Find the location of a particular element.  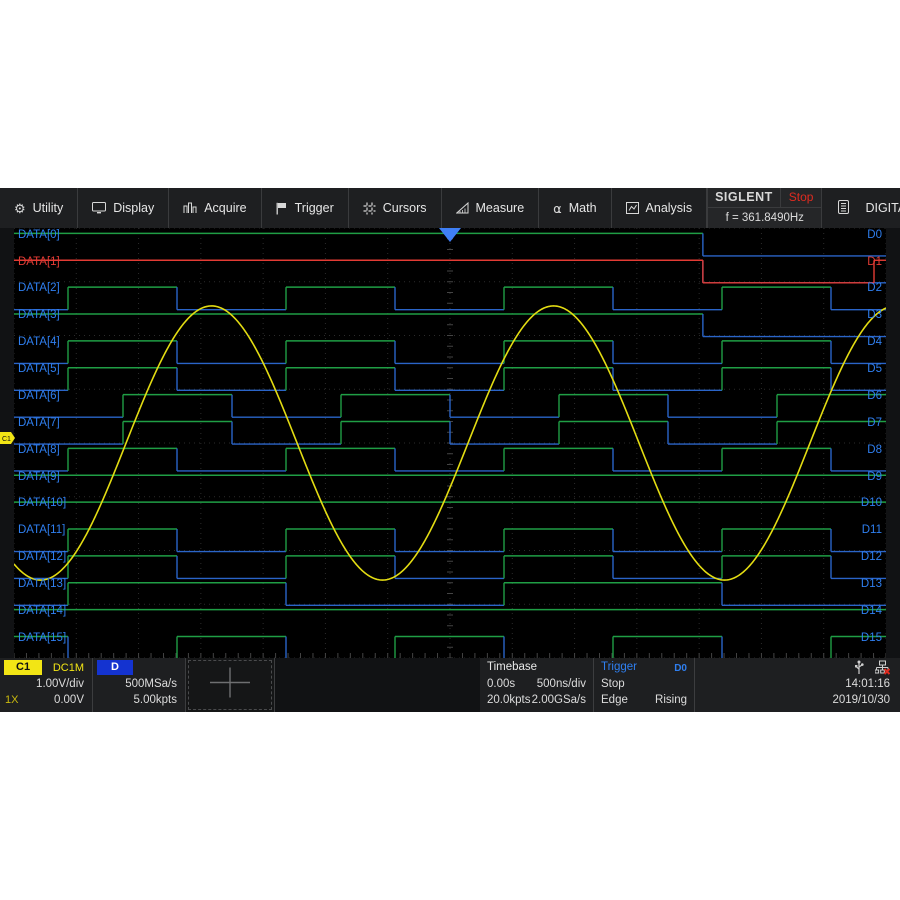

digital-channel-dlabel-0: D0 is located at coordinates (874, 235).